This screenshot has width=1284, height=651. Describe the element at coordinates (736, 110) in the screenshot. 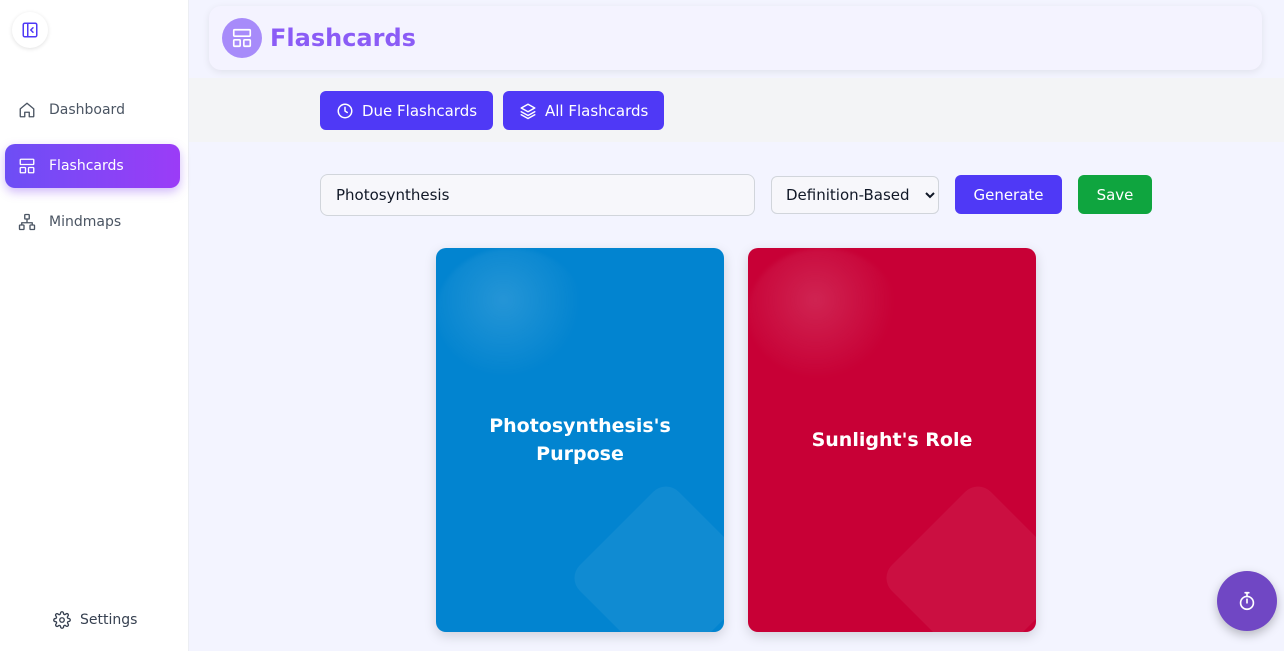

I see `tab-bar: Due Flashcards All Flashcards` at that location.